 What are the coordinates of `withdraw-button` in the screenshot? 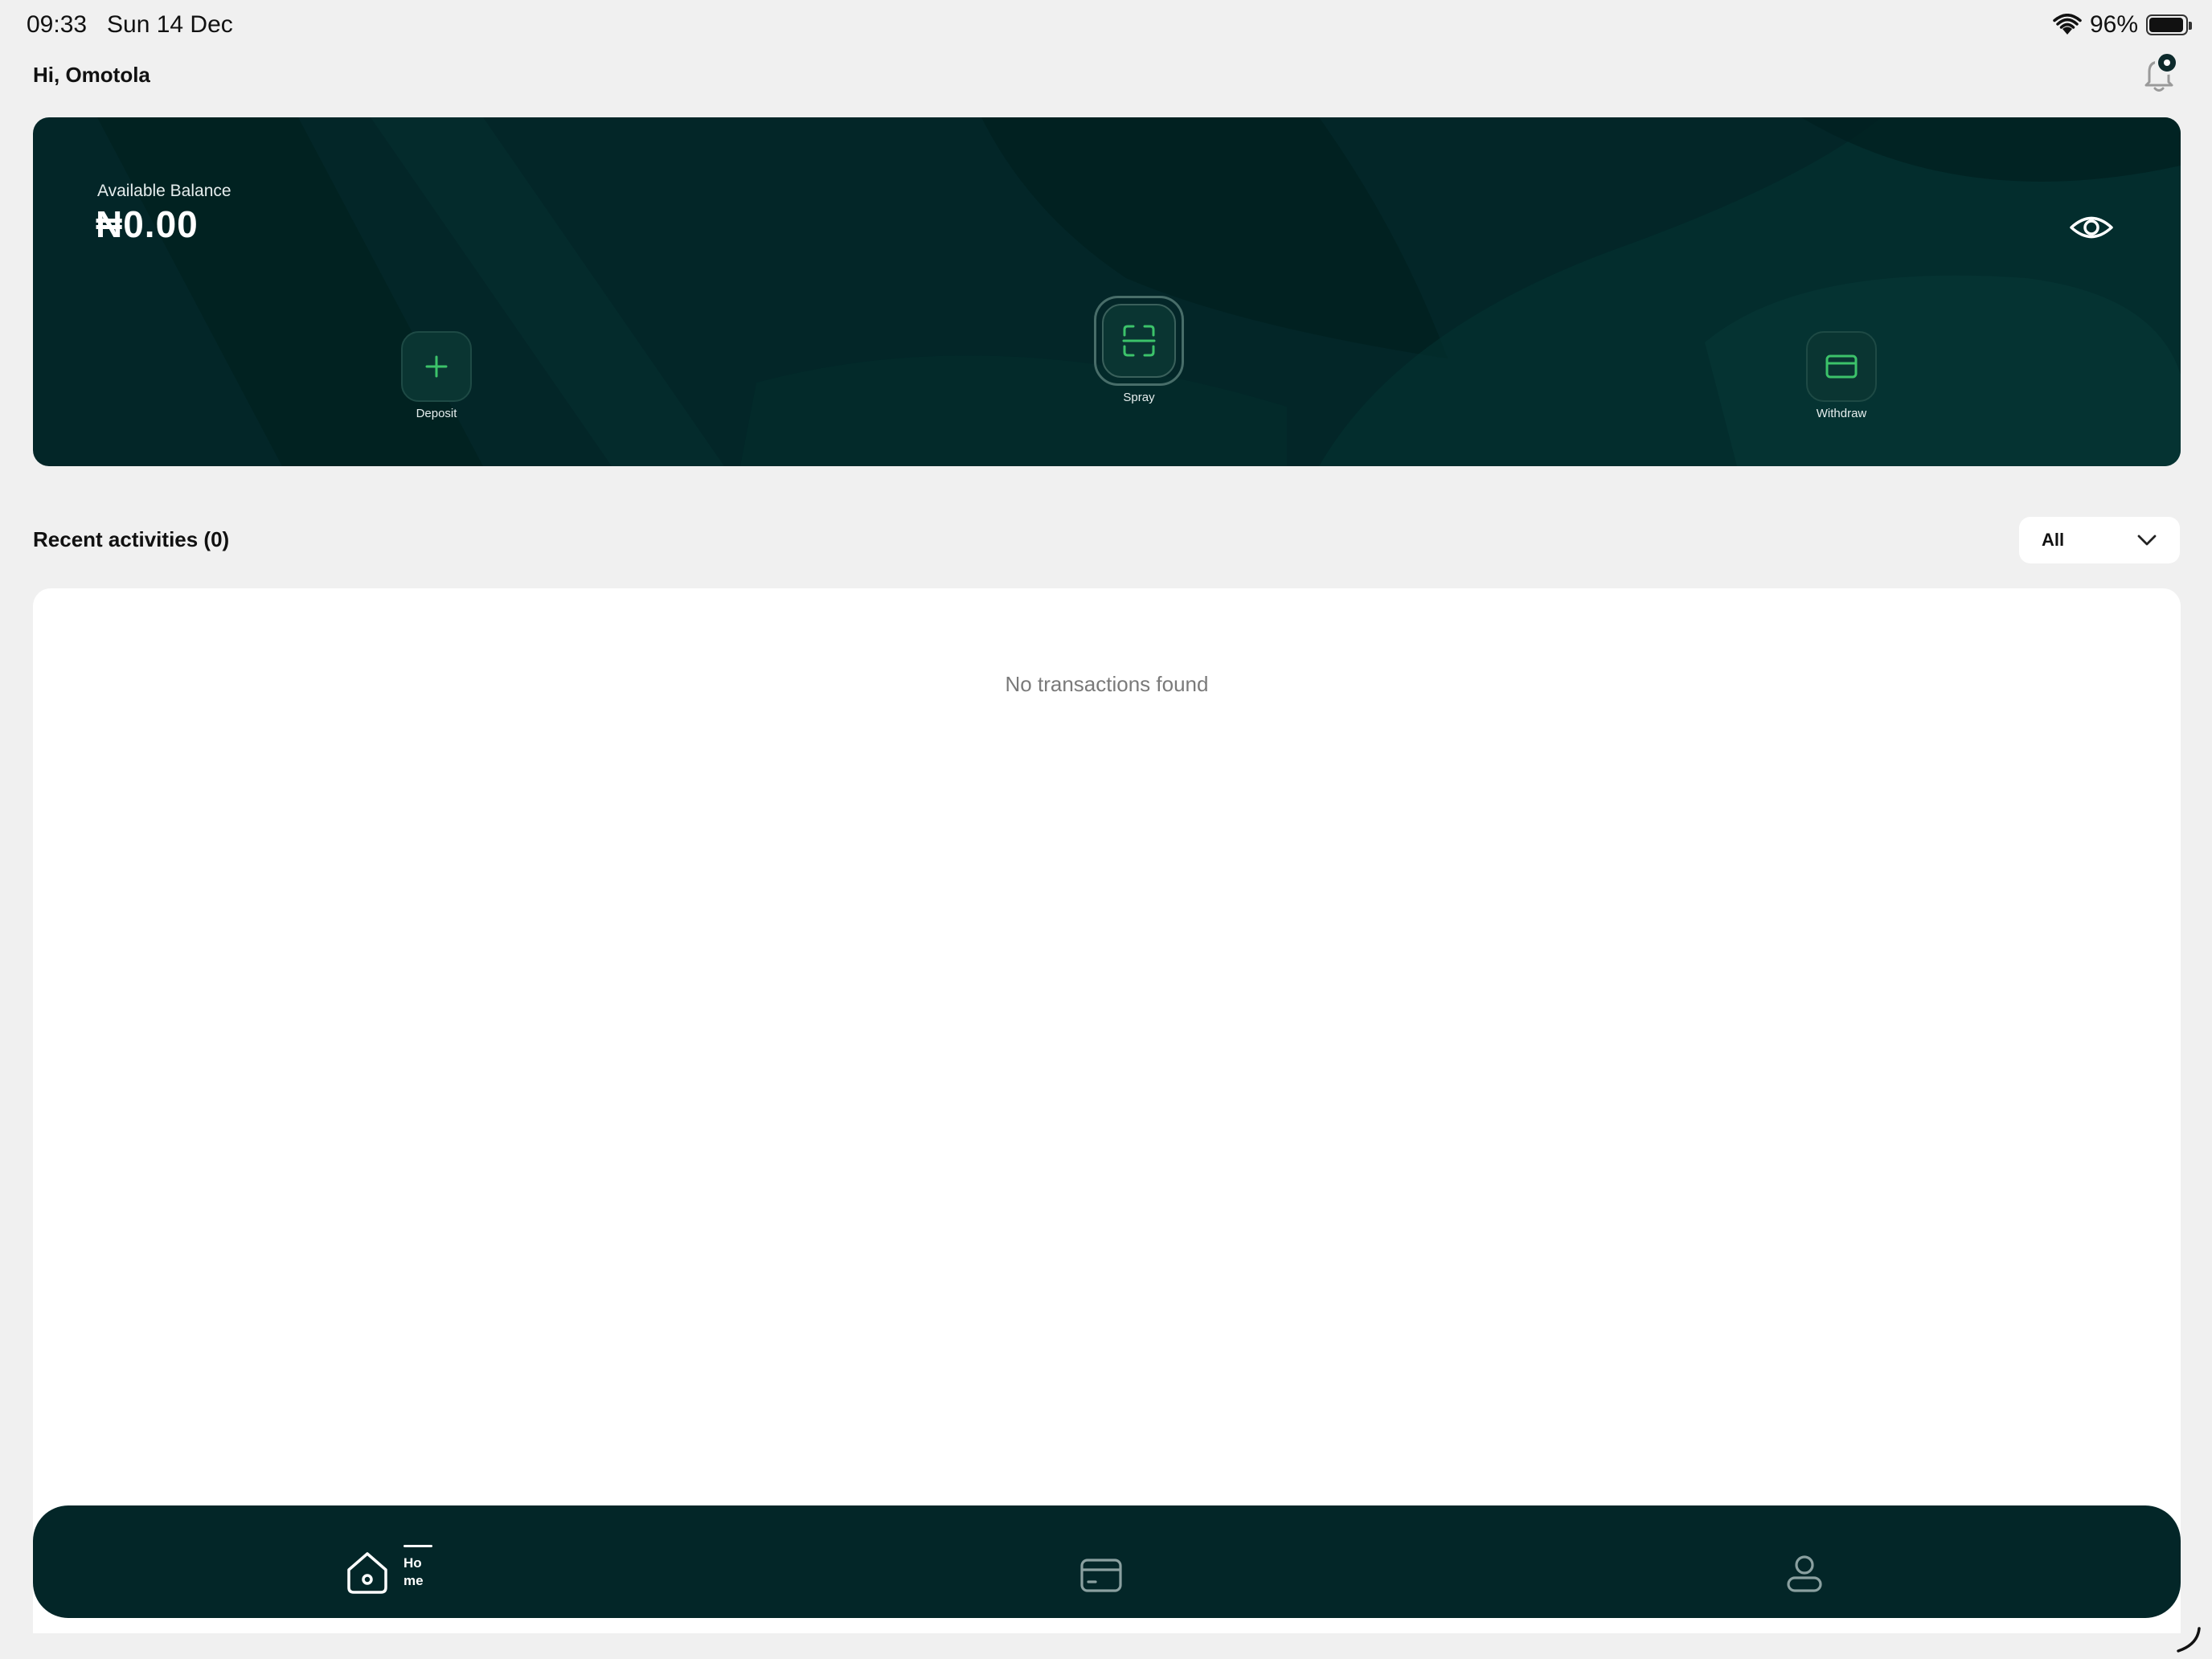 It's located at (1841, 366).